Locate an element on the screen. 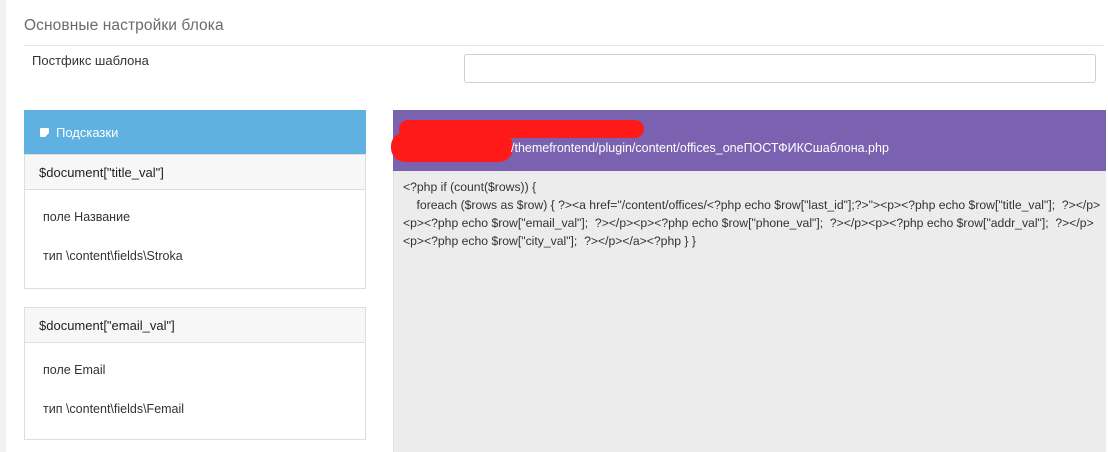 This screenshot has width=1108, height=452. hint-card-variable: $document["title_val"] is located at coordinates (195, 172).